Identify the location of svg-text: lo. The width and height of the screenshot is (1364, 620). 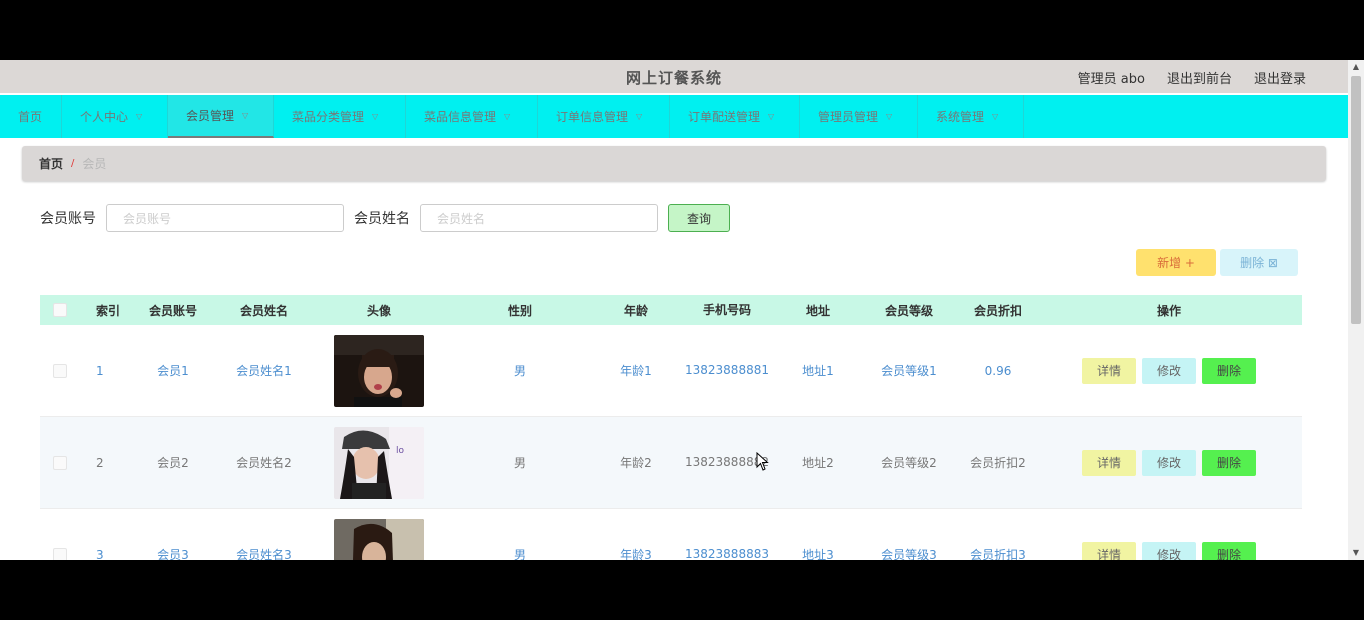
(400, 451).